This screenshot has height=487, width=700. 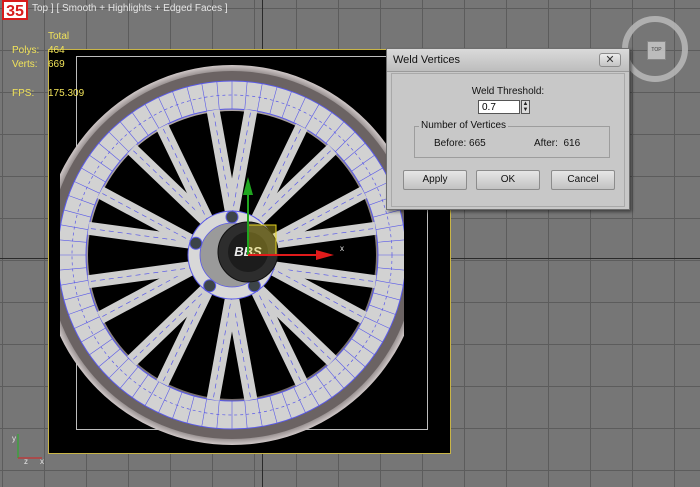 I want to click on stats-fps-value: 175.309, so click(x=66, y=93).